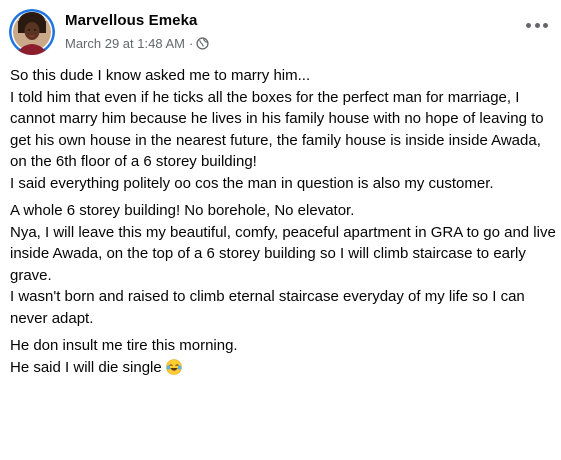  I want to click on tears-of-joy-emoji-icon, so click(173, 366).